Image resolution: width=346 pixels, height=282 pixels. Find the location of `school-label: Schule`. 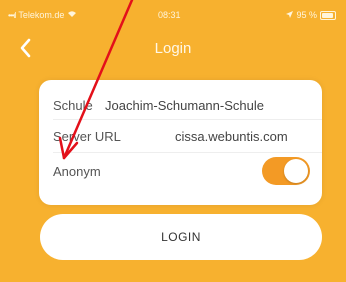

school-label: Schule is located at coordinates (73, 105).